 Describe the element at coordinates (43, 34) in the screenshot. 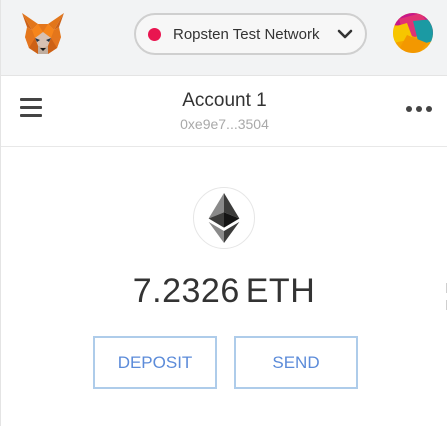

I see `metamask-fox-icon` at that location.